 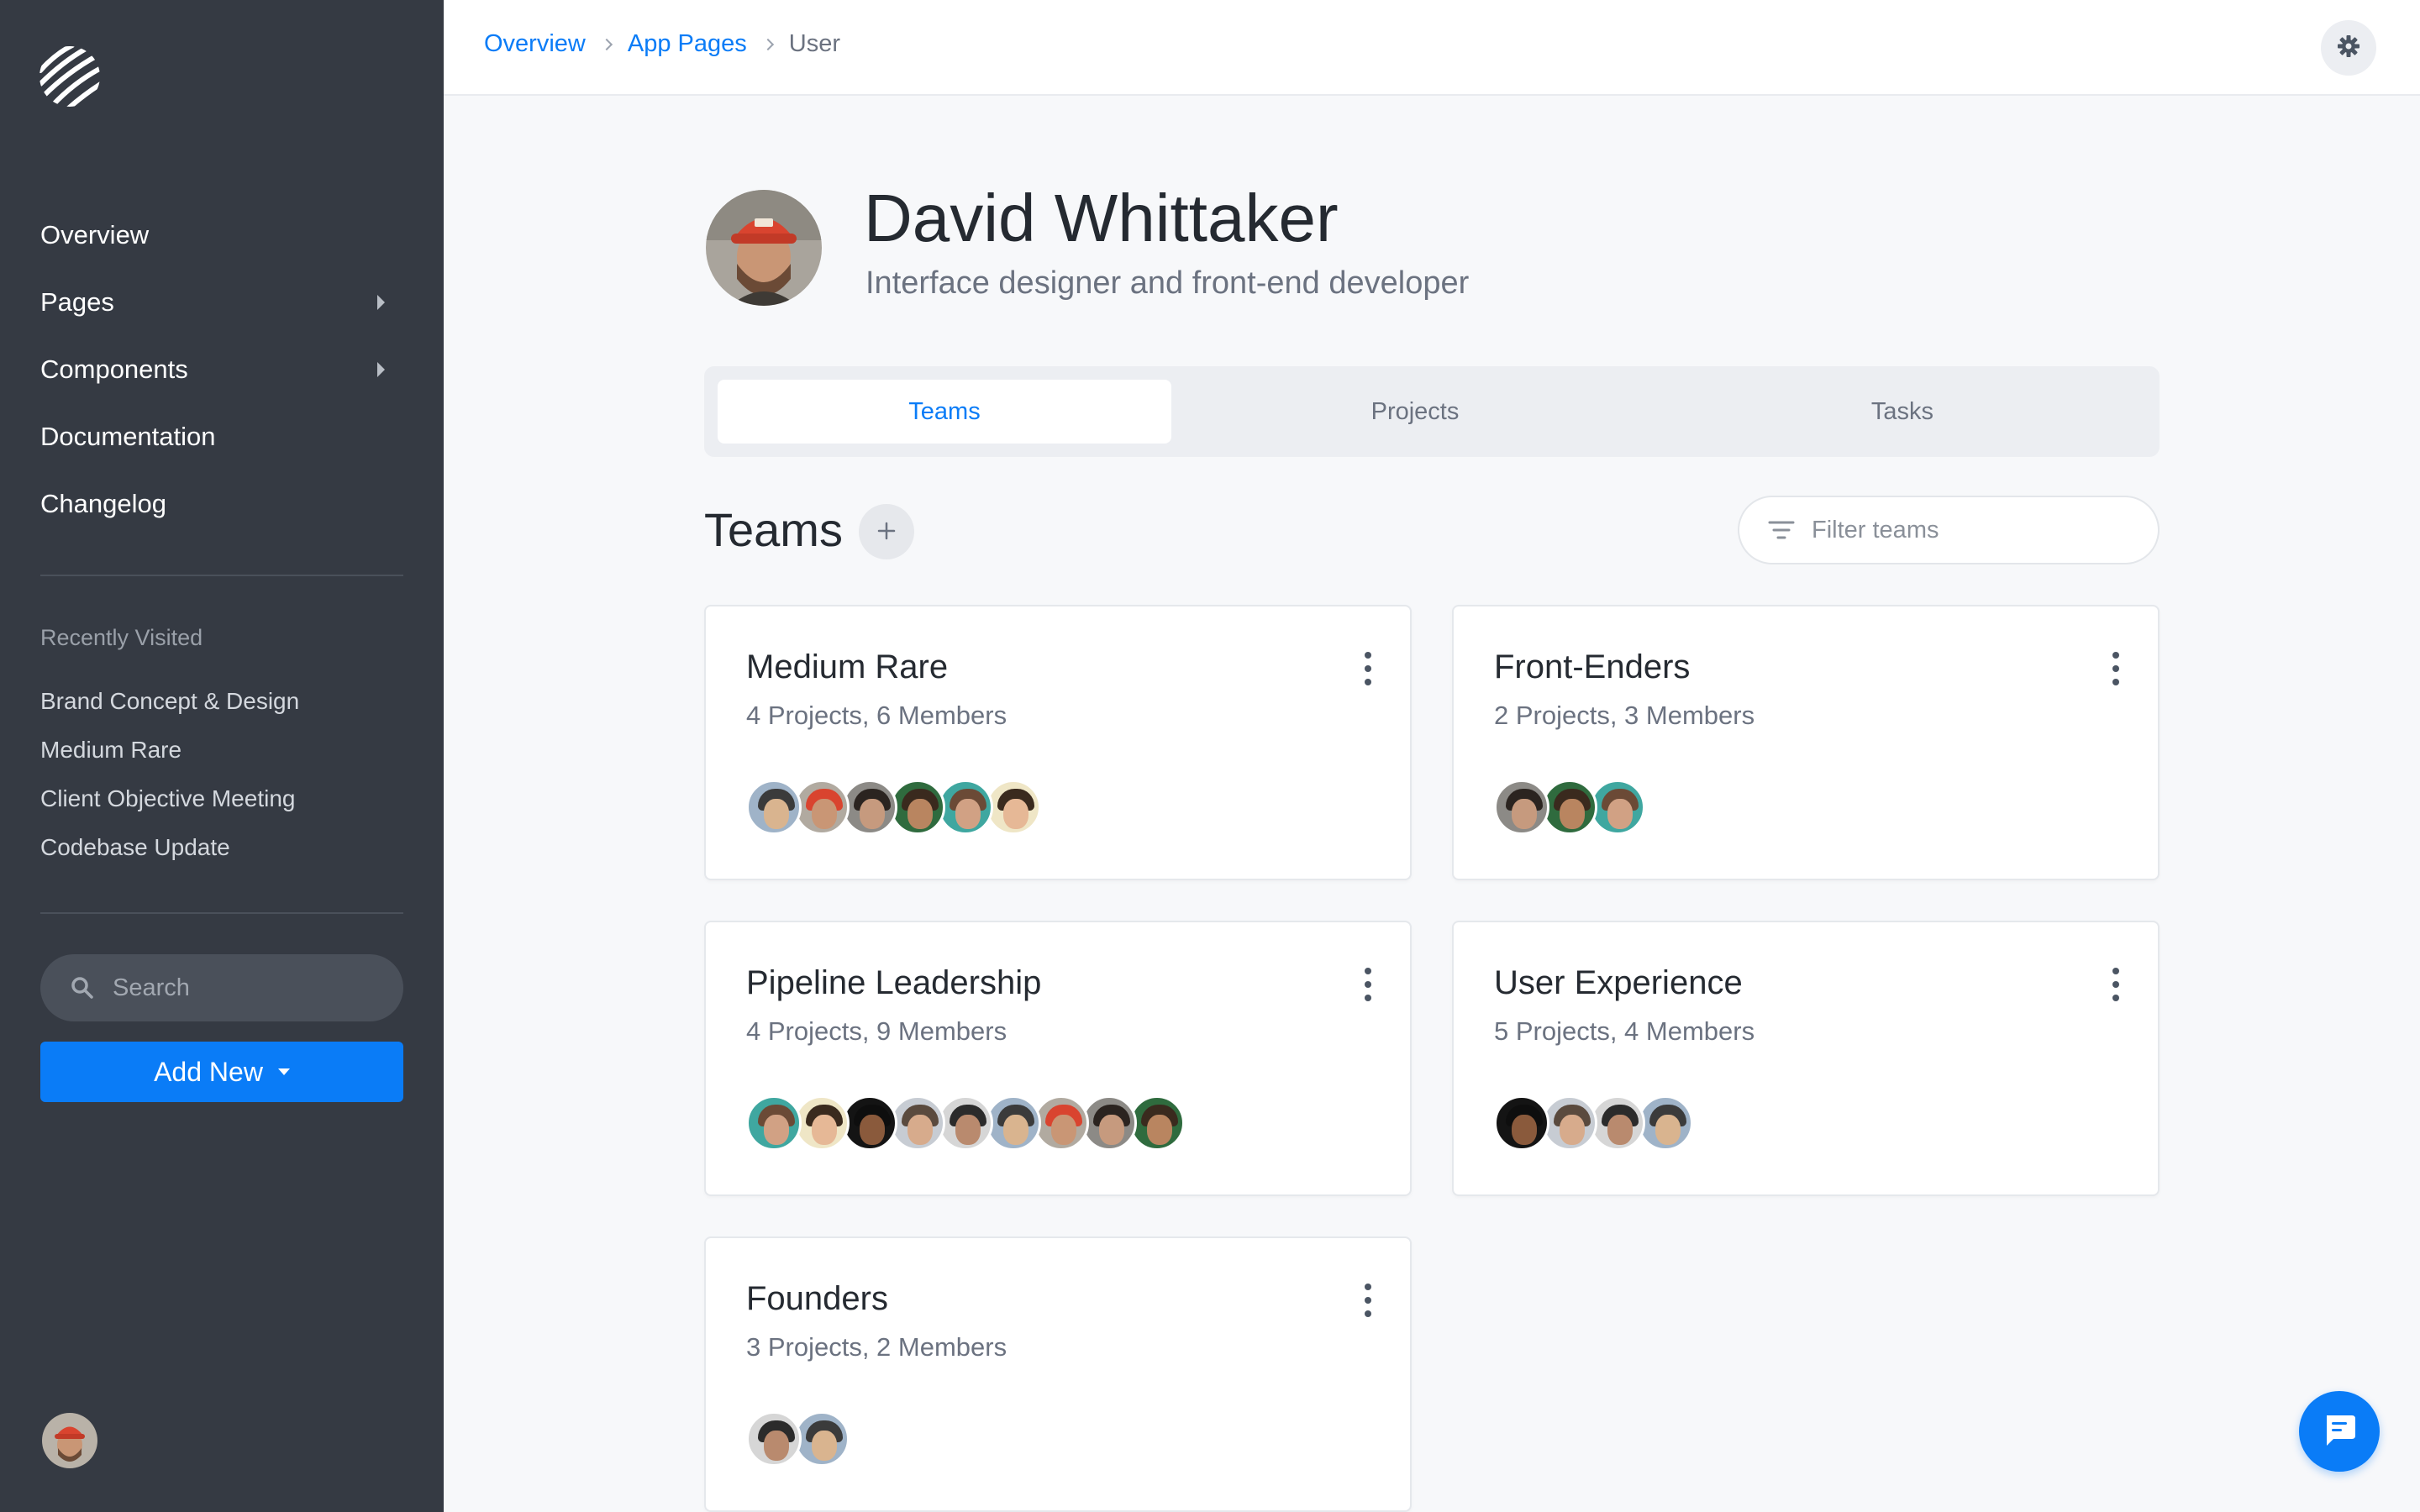 What do you see at coordinates (121, 637) in the screenshot?
I see `recent-heading: Recently Visited` at bounding box center [121, 637].